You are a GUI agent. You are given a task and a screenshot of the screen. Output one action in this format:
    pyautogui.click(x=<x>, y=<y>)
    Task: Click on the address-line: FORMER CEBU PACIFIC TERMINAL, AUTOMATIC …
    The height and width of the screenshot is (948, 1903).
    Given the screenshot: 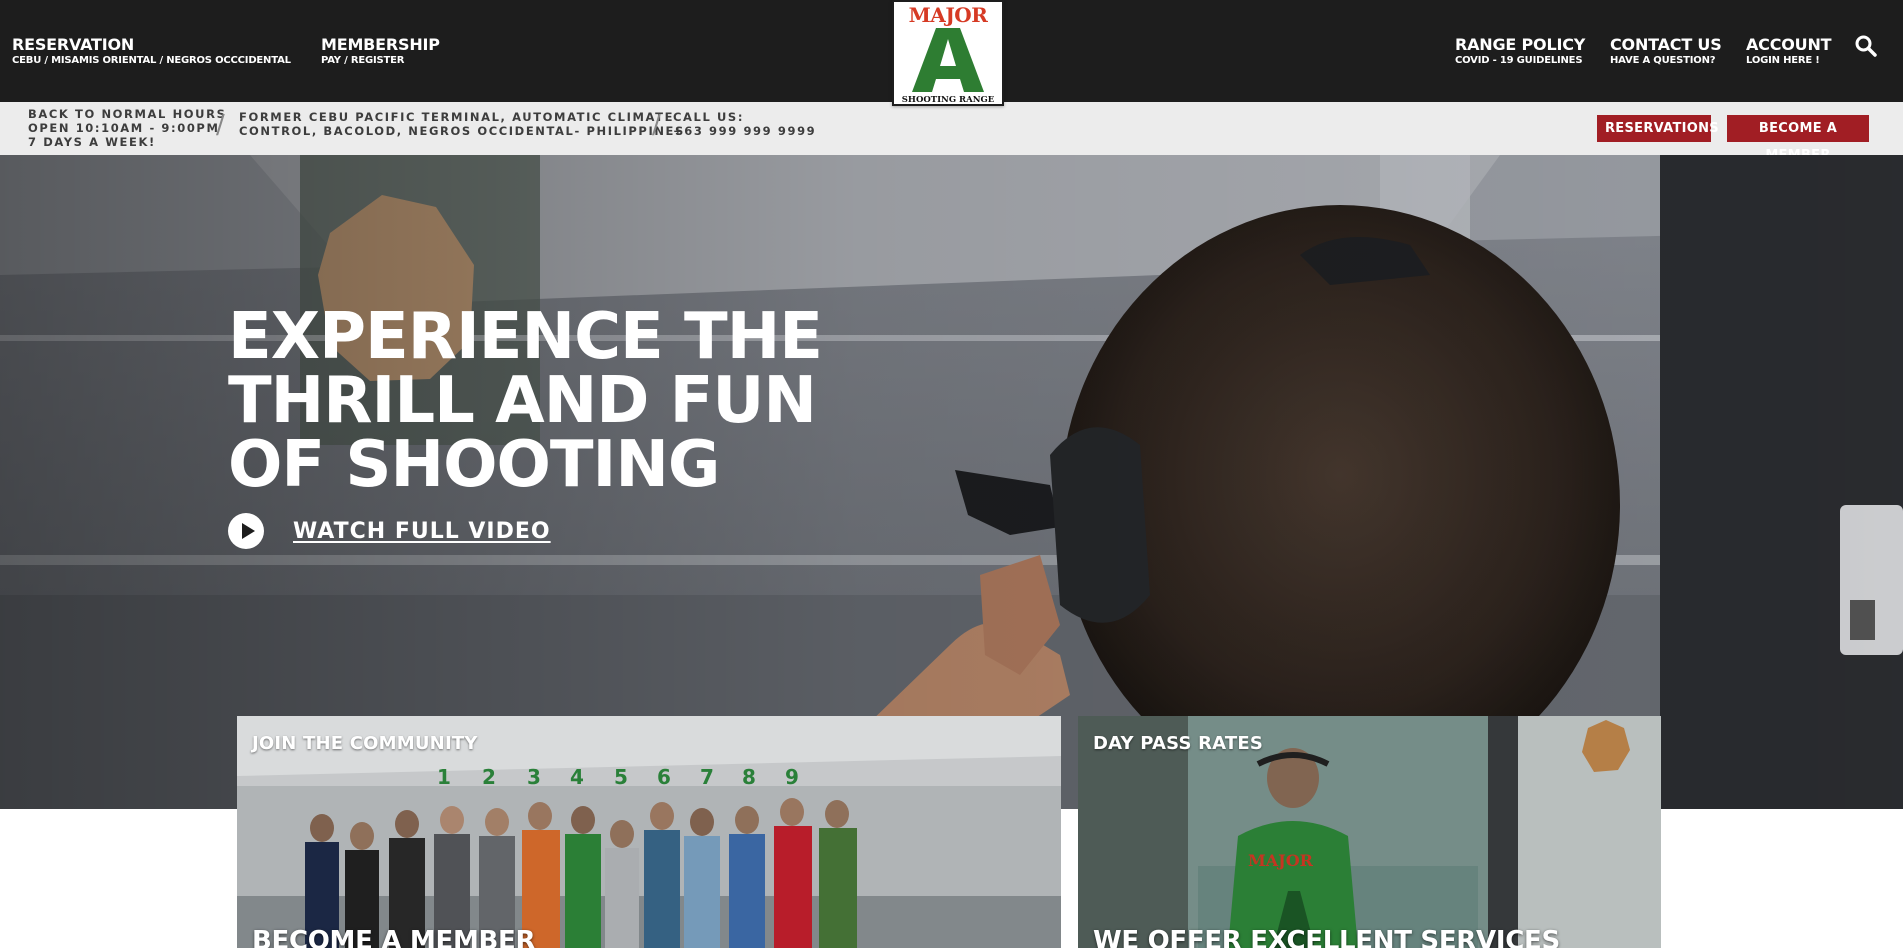 What is the action you would take?
    pyautogui.click(x=457, y=117)
    